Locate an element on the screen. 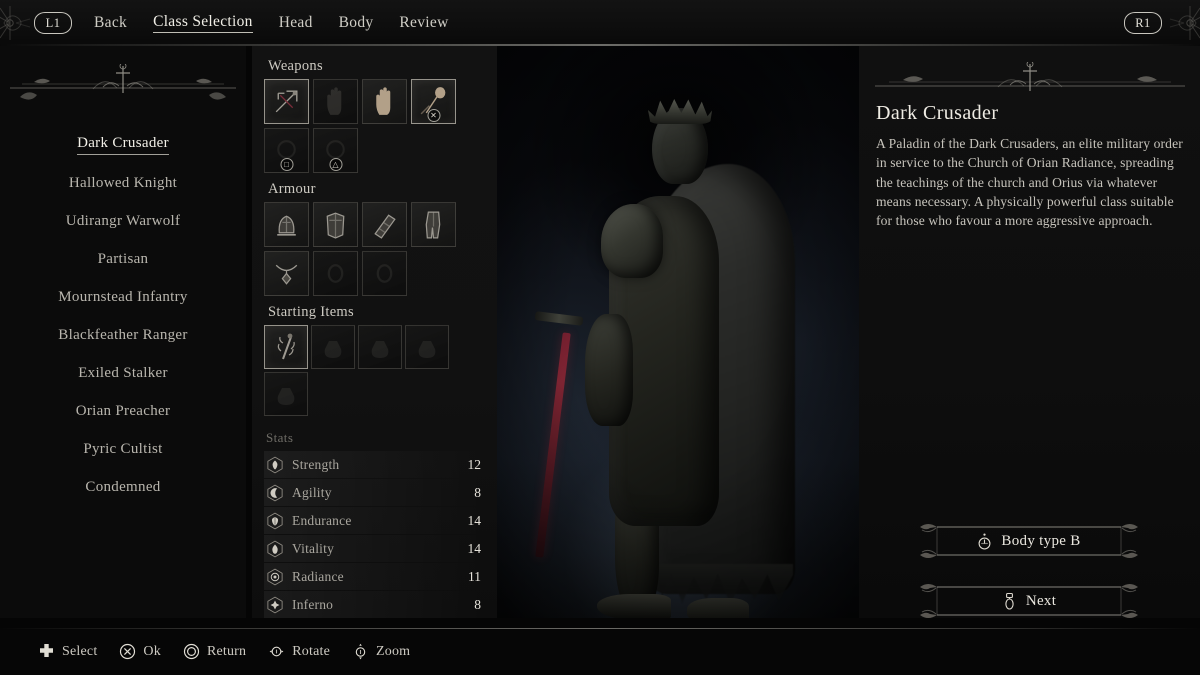 The width and height of the screenshot is (1200, 675). stat-row-strength: Strength 12 is located at coordinates (374, 464).